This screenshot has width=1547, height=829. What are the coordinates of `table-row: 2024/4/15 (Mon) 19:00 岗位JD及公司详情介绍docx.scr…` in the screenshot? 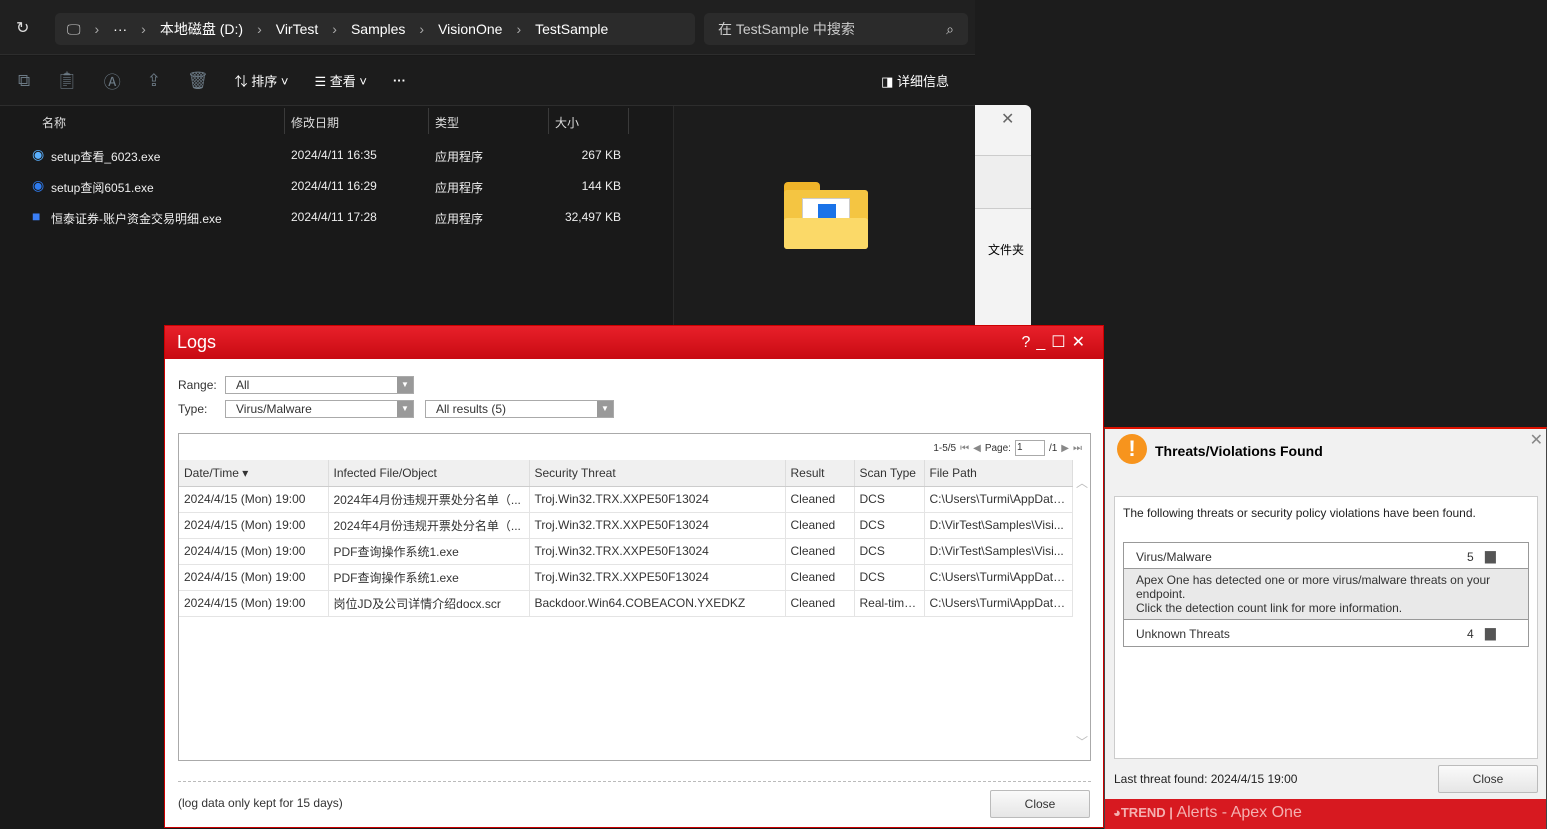 It's located at (626, 603).